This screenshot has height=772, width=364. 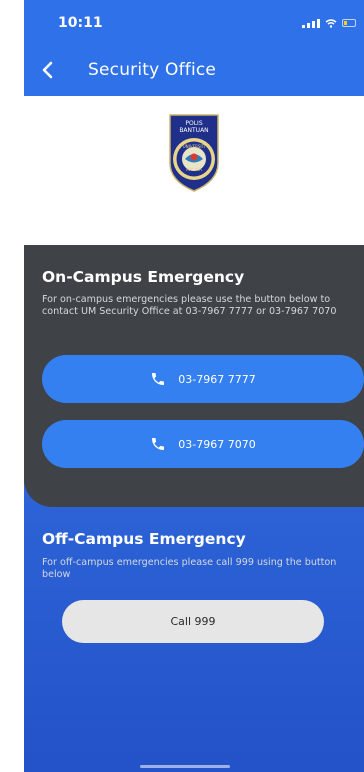 What do you see at coordinates (152, 70) in the screenshot?
I see `page-title: Security Office` at bounding box center [152, 70].